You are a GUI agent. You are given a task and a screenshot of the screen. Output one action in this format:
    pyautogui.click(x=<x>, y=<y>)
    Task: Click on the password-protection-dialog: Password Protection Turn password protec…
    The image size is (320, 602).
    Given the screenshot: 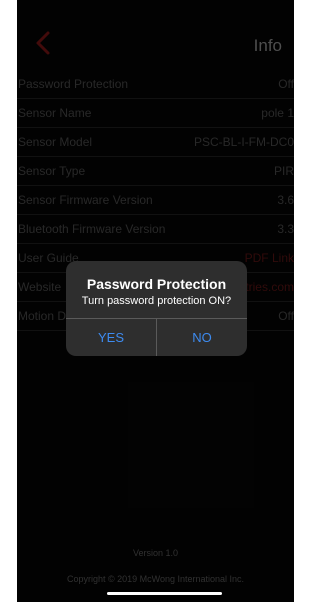 What is the action you would take?
    pyautogui.click(x=156, y=308)
    